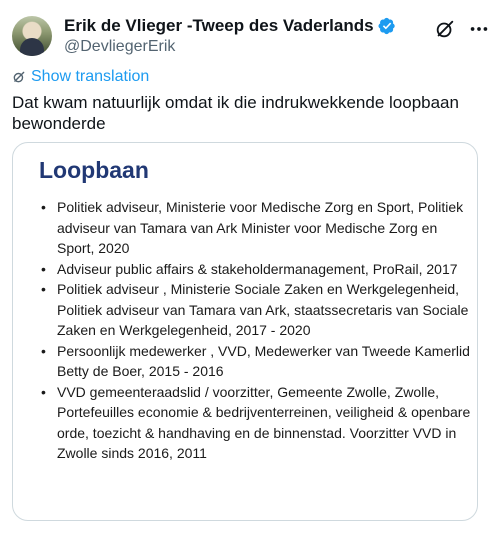 This screenshot has height=536, width=500. I want to click on avatar, so click(32, 36).